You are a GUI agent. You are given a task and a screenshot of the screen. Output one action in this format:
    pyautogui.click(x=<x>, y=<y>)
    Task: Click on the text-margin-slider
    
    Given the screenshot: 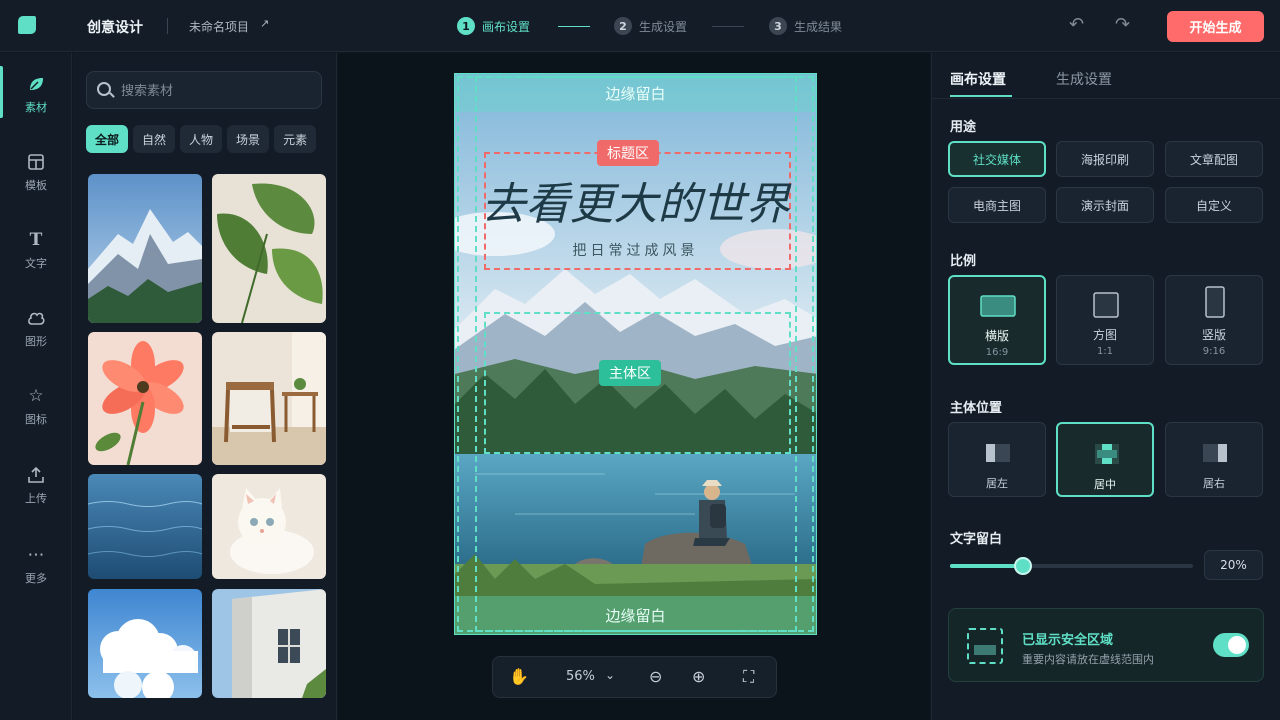 What is the action you would take?
    pyautogui.click(x=1071, y=566)
    